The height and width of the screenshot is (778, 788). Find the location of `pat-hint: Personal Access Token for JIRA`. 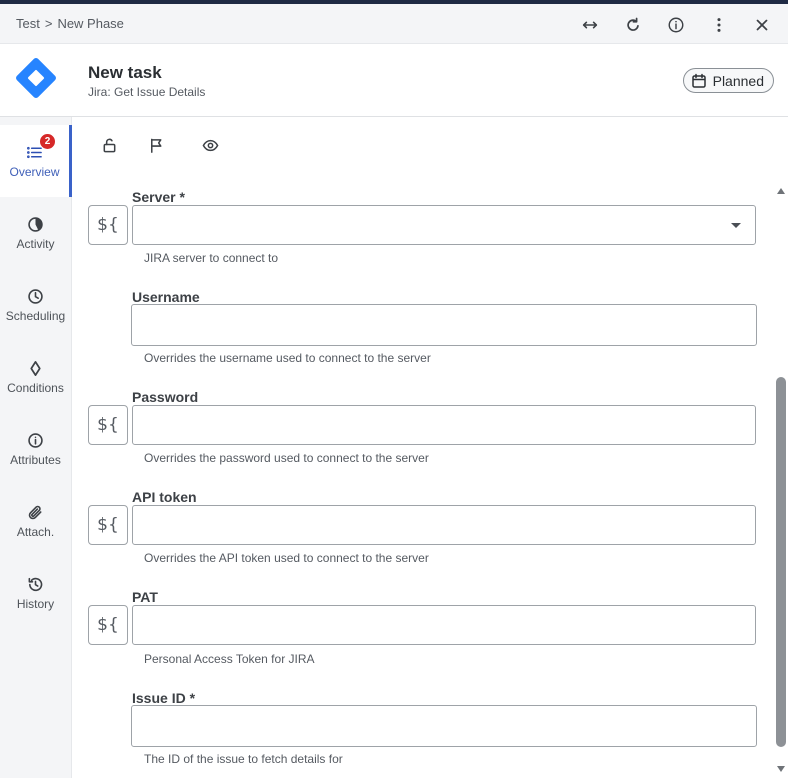

pat-hint: Personal Access Token for JIRA is located at coordinates (229, 659).